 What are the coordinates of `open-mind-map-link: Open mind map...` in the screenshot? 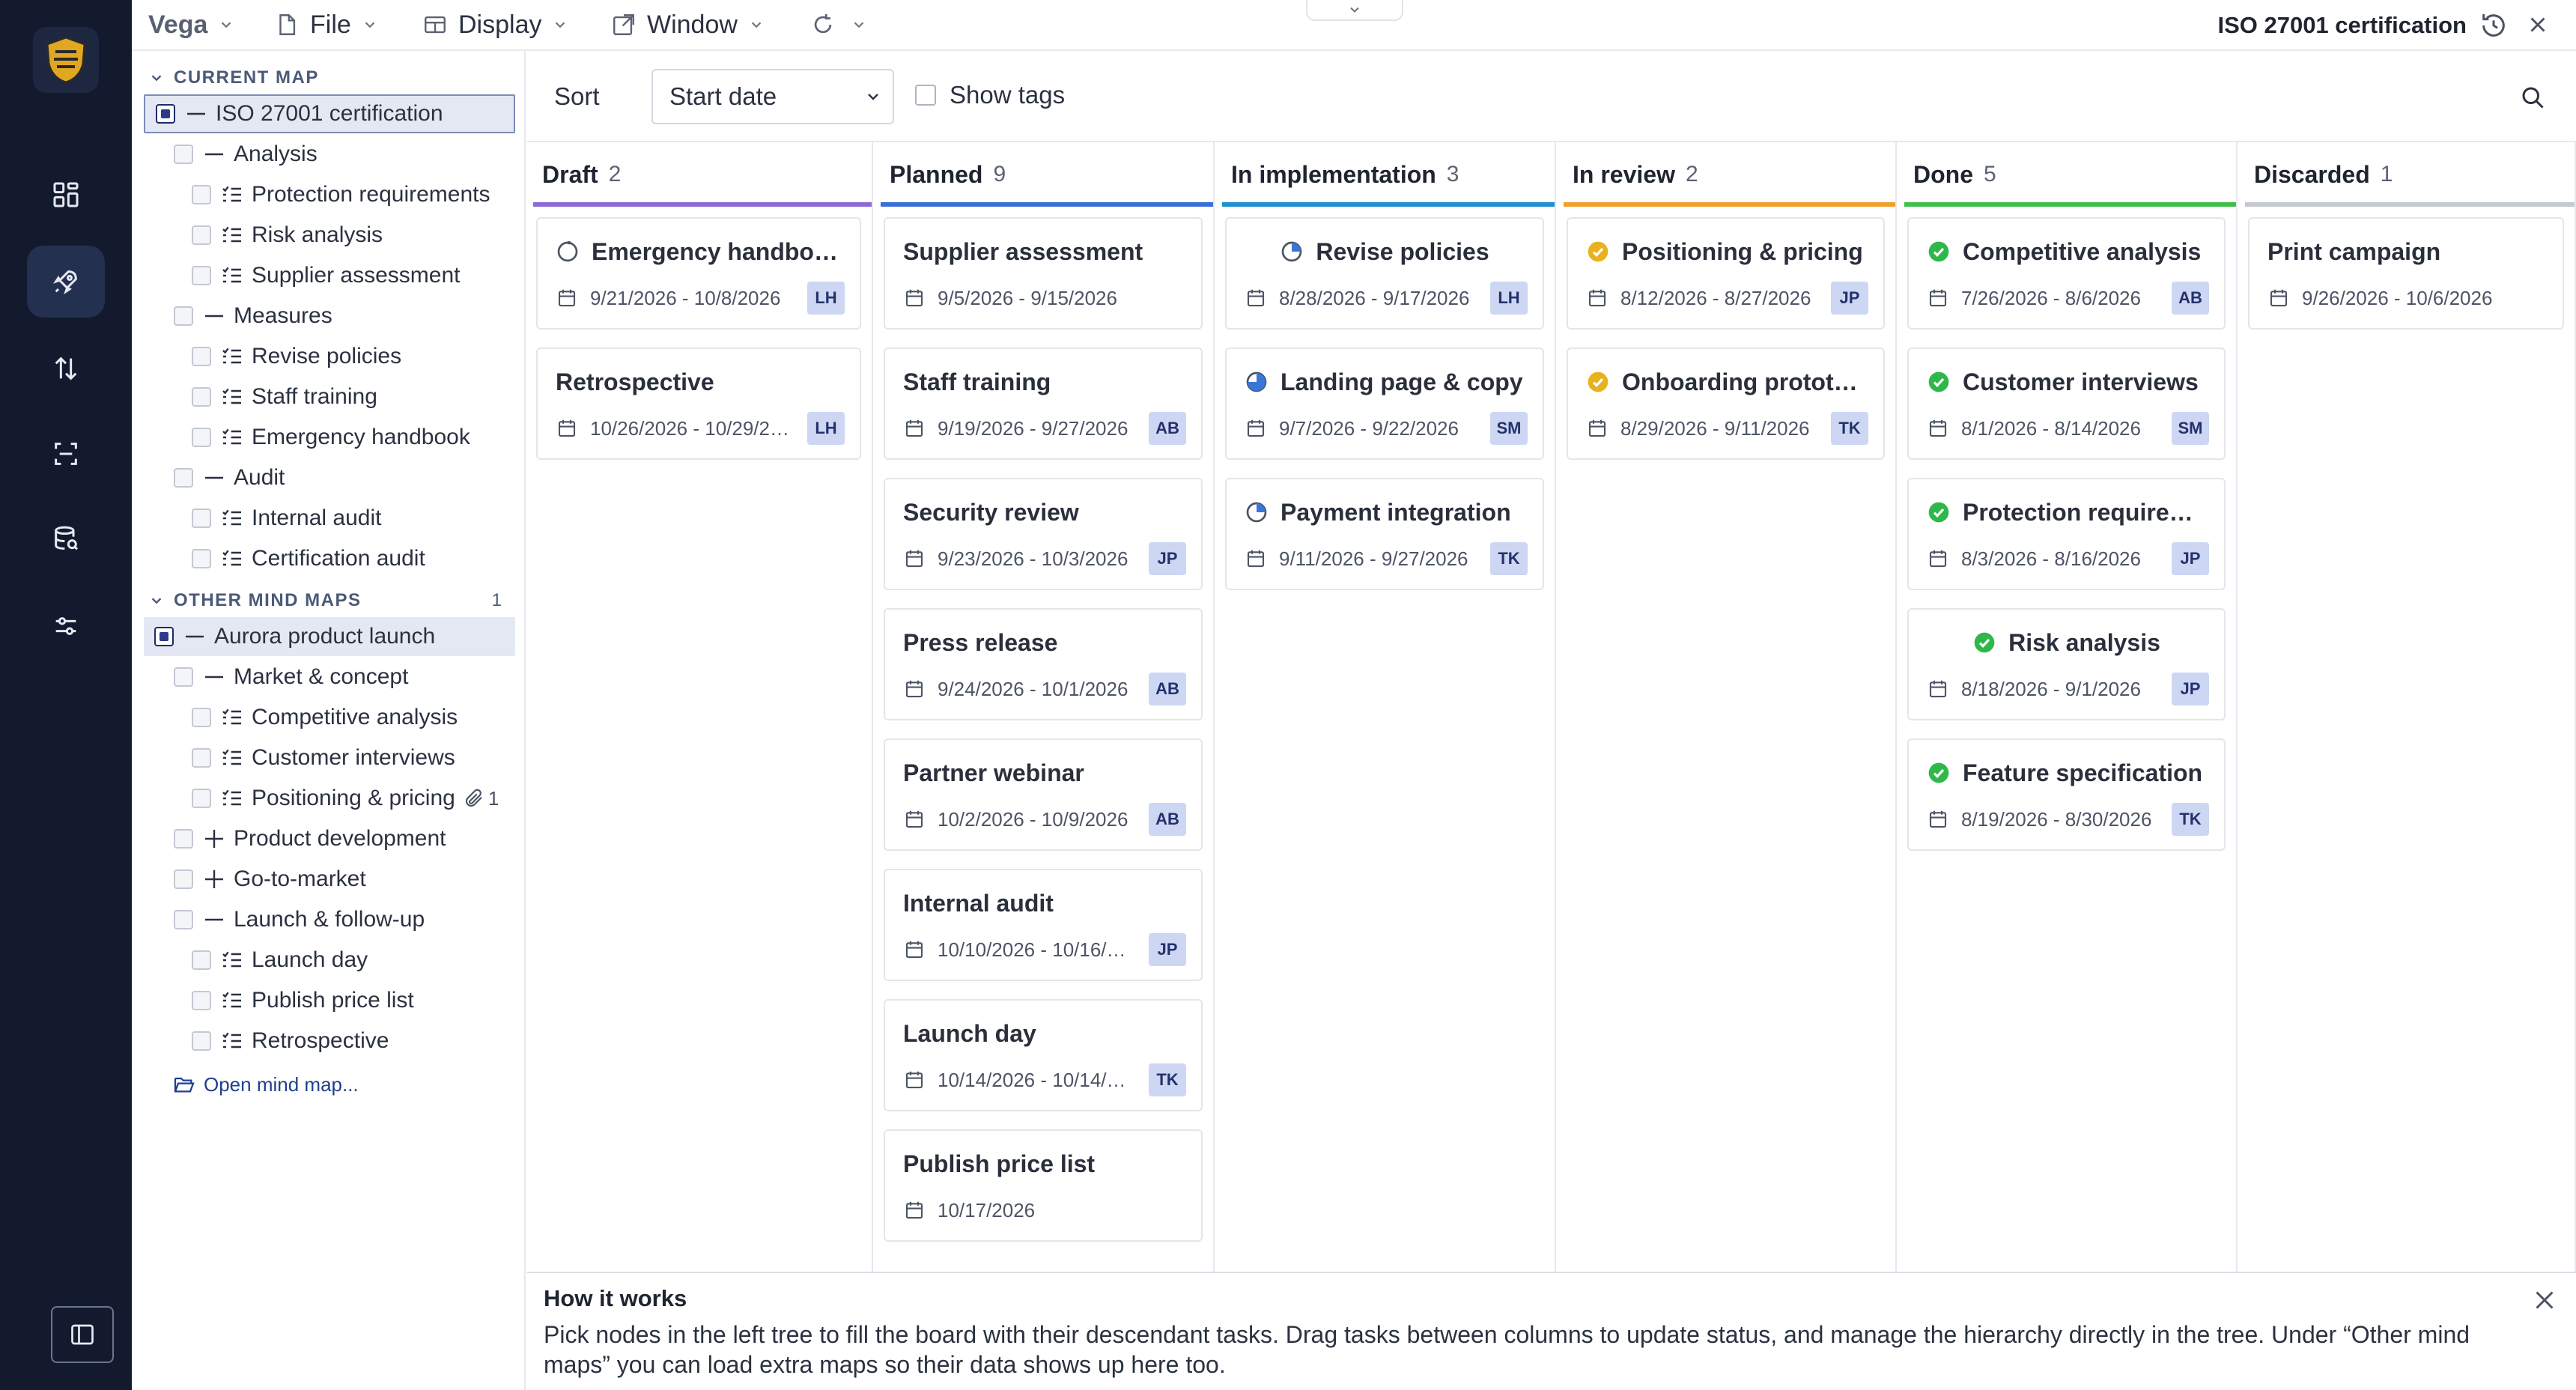 It's located at (265, 1084).